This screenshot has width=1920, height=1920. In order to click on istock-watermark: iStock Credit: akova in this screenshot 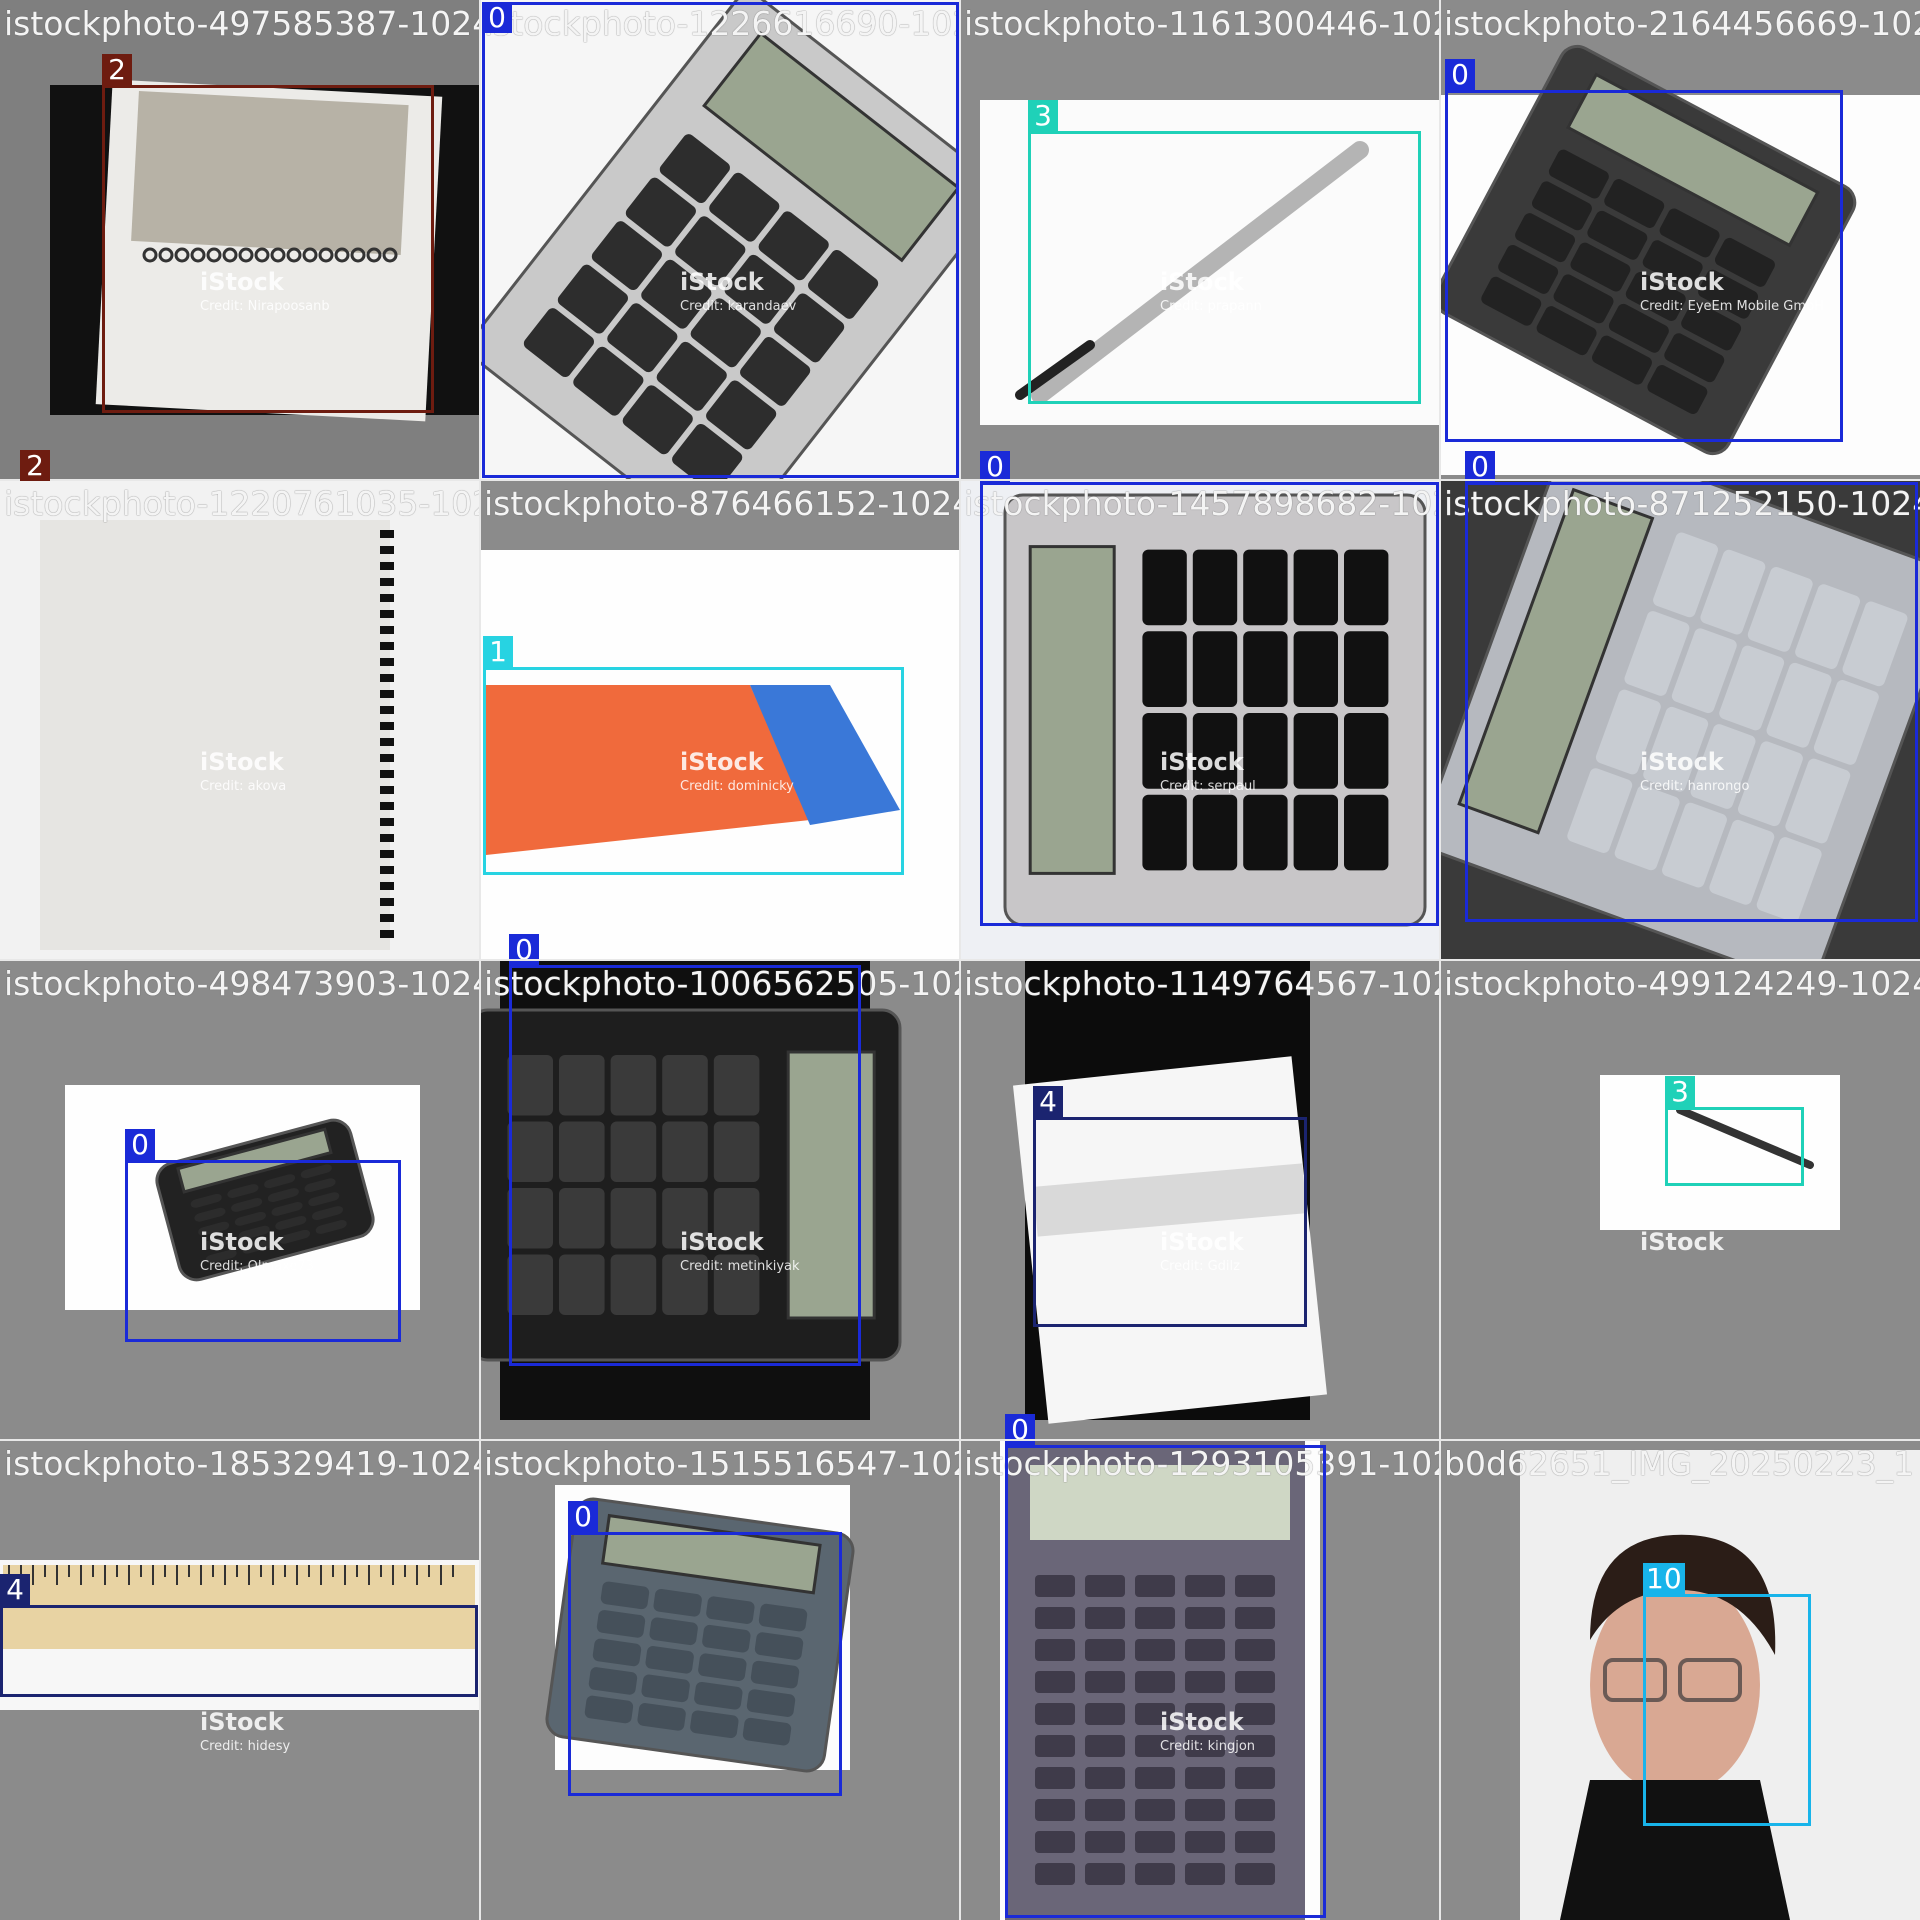, I will do `click(243, 771)`.